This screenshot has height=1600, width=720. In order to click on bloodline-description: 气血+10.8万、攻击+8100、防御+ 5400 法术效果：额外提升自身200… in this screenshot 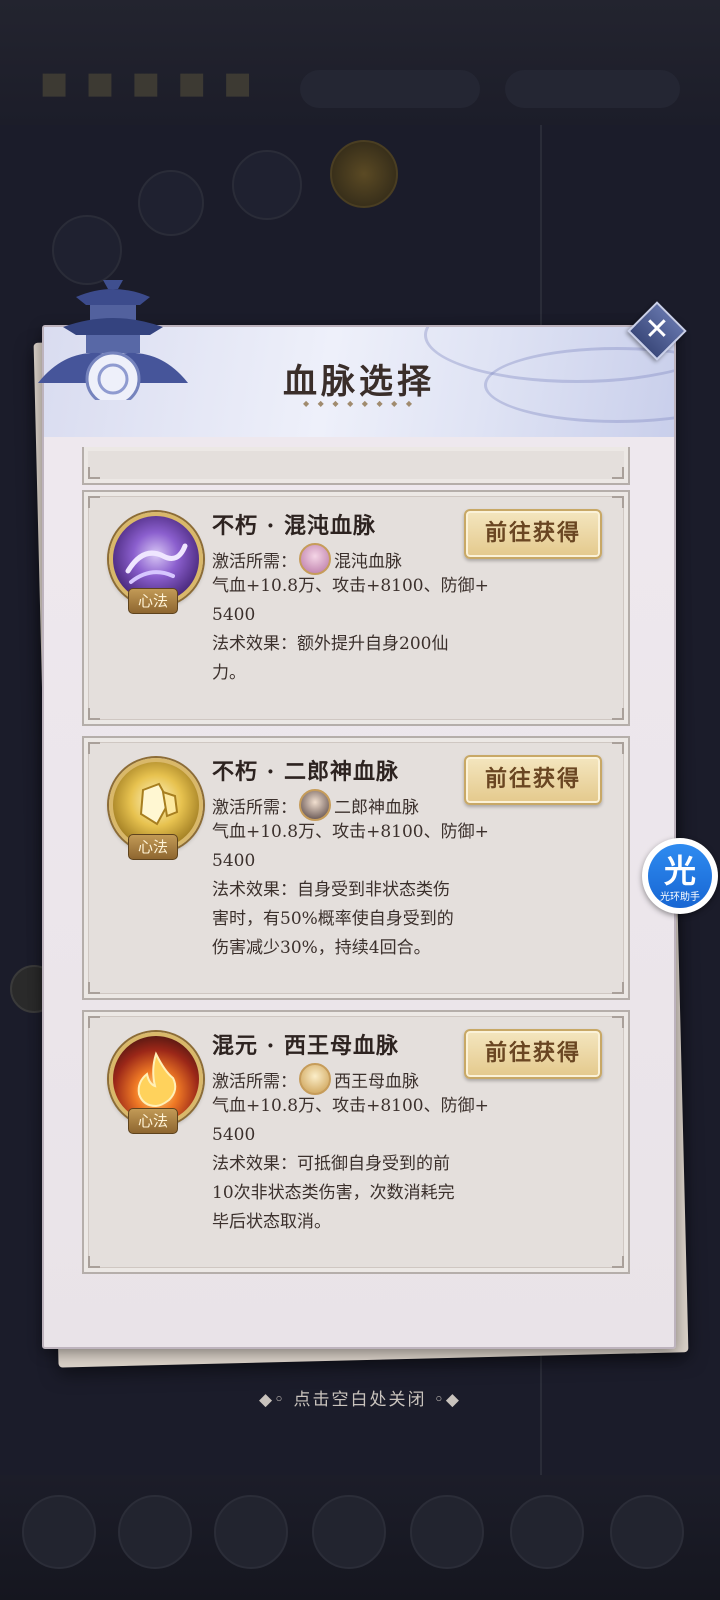, I will do `click(362, 630)`.